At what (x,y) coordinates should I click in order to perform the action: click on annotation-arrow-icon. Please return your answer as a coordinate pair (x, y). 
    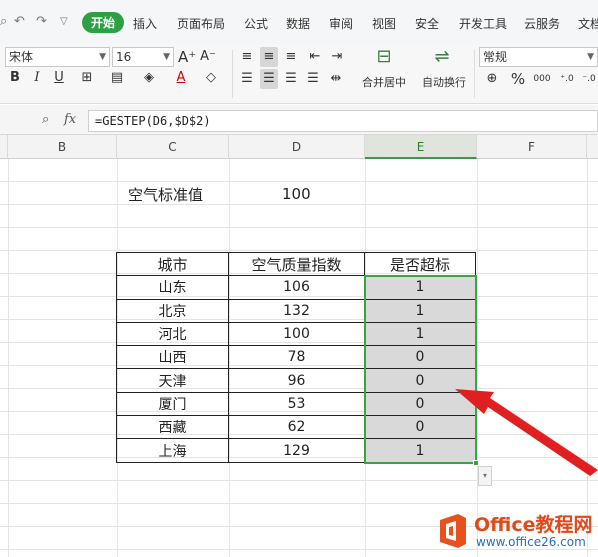
    Looking at the image, I should click on (526, 432).